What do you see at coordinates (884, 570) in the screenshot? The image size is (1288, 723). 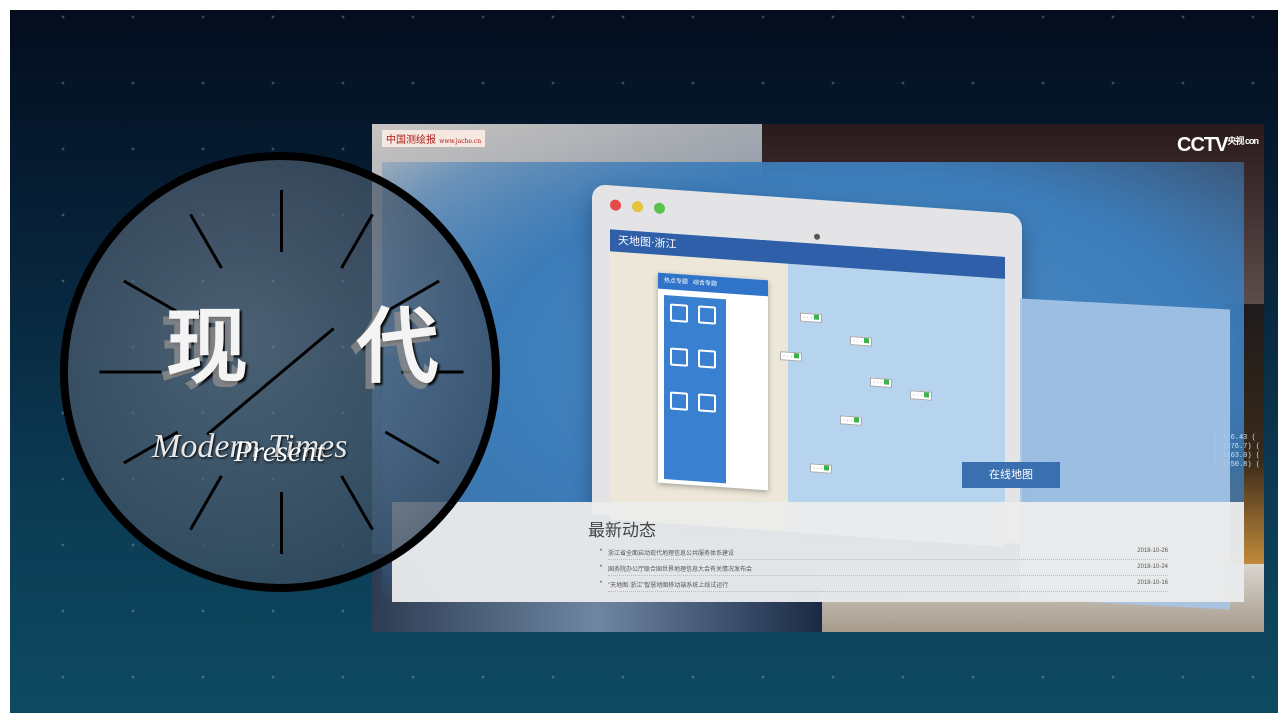 I see `news-item: 国务院办公厅联合国世界地理信息大会有关情况发布会2018-10-24` at bounding box center [884, 570].